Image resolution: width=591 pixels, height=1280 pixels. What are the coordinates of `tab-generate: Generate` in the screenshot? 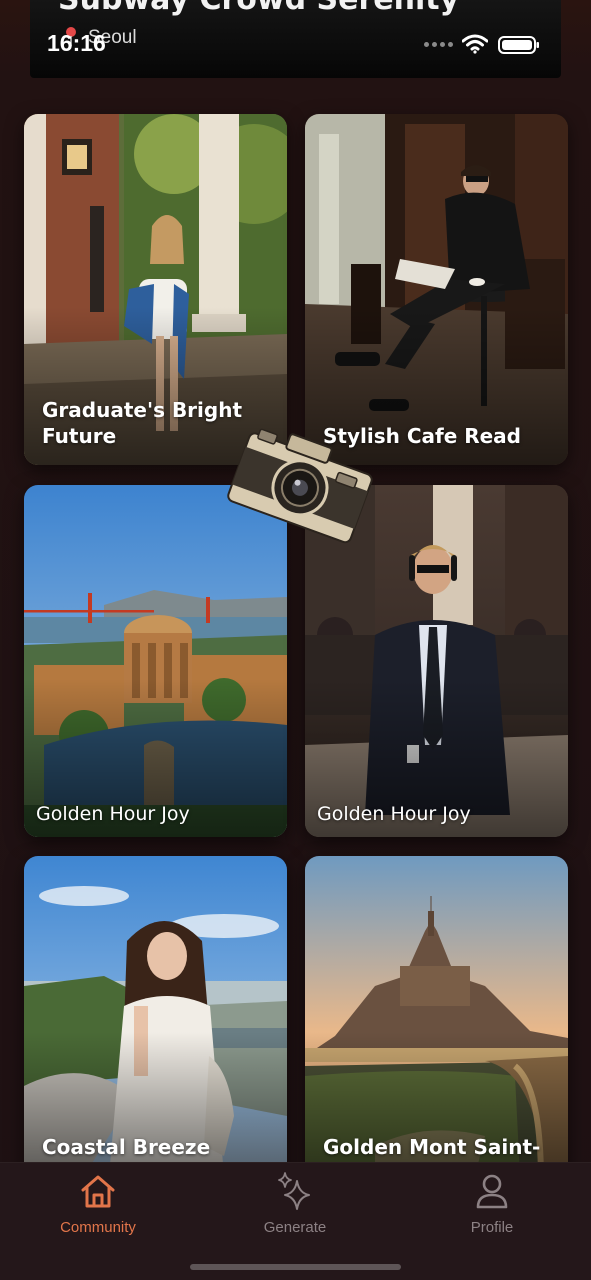 It's located at (295, 1206).